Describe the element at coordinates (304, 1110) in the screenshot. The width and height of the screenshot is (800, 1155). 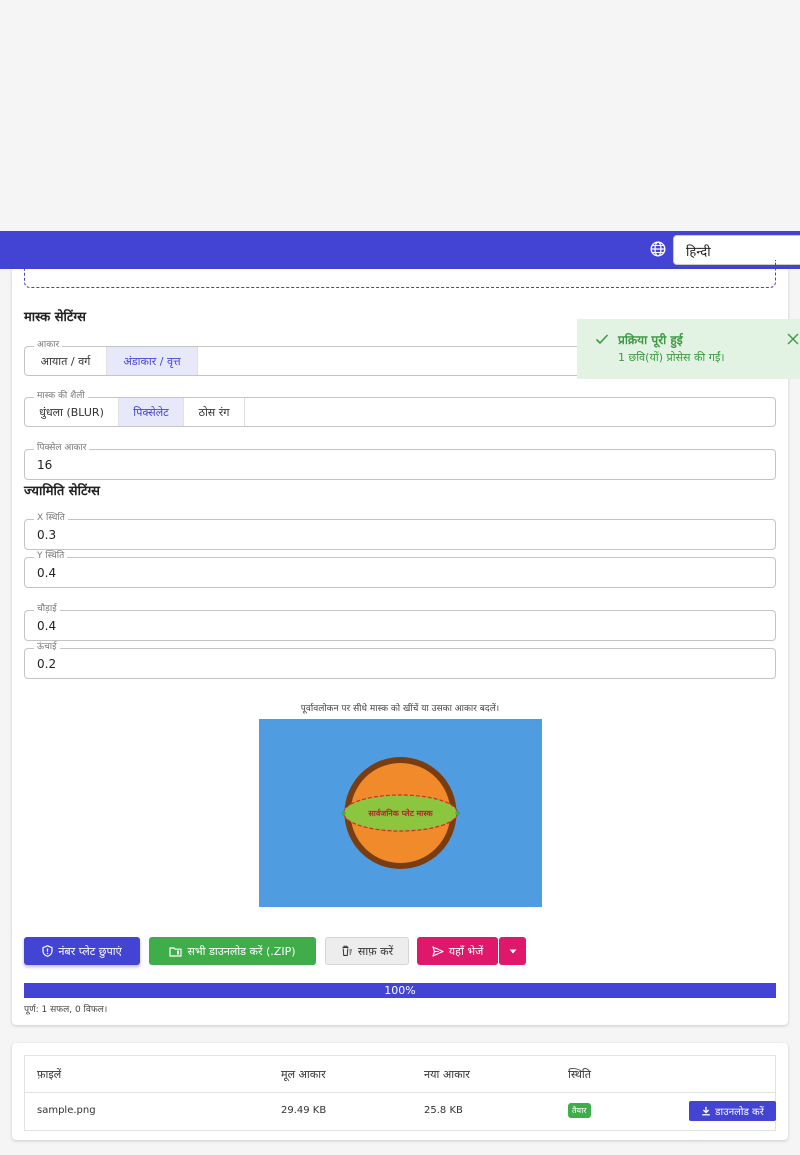
I see `row-original-size: 29.49 KB` at that location.